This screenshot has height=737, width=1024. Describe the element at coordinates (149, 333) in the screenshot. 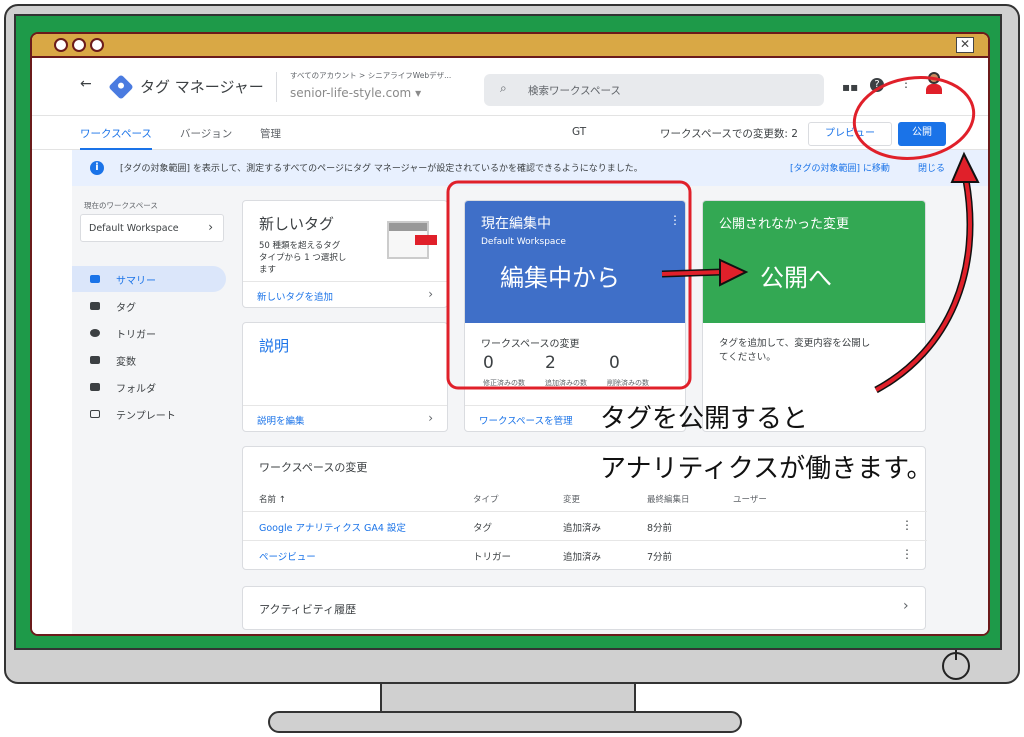

I see `sidebar-item-triggers: トリガー` at that location.